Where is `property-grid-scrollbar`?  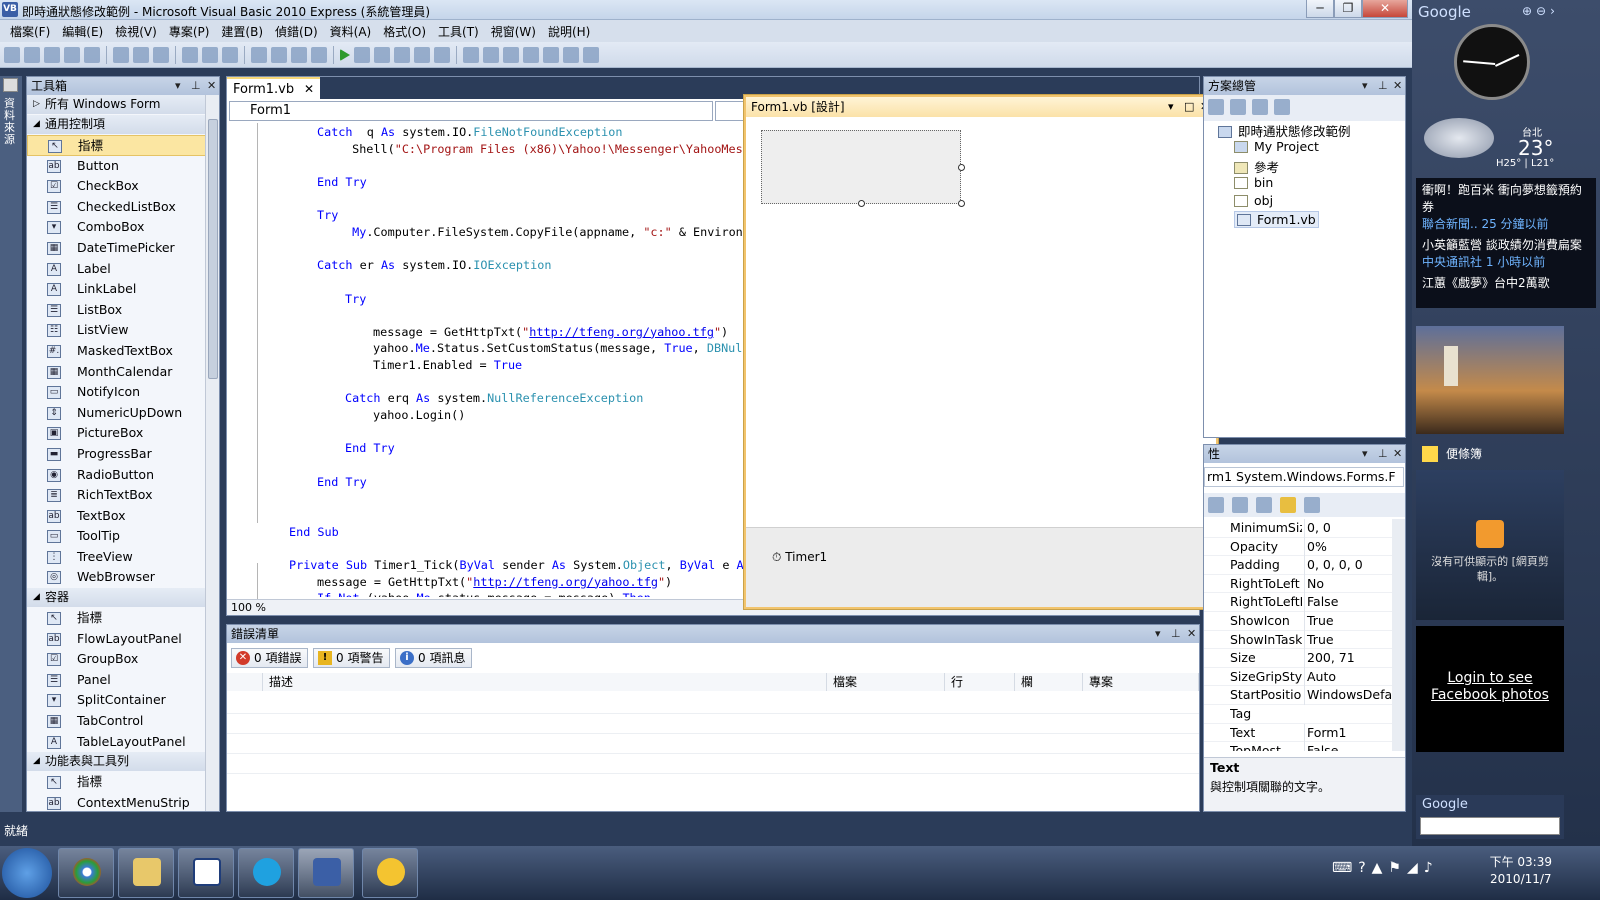
property-grid-scrollbar is located at coordinates (1398, 635).